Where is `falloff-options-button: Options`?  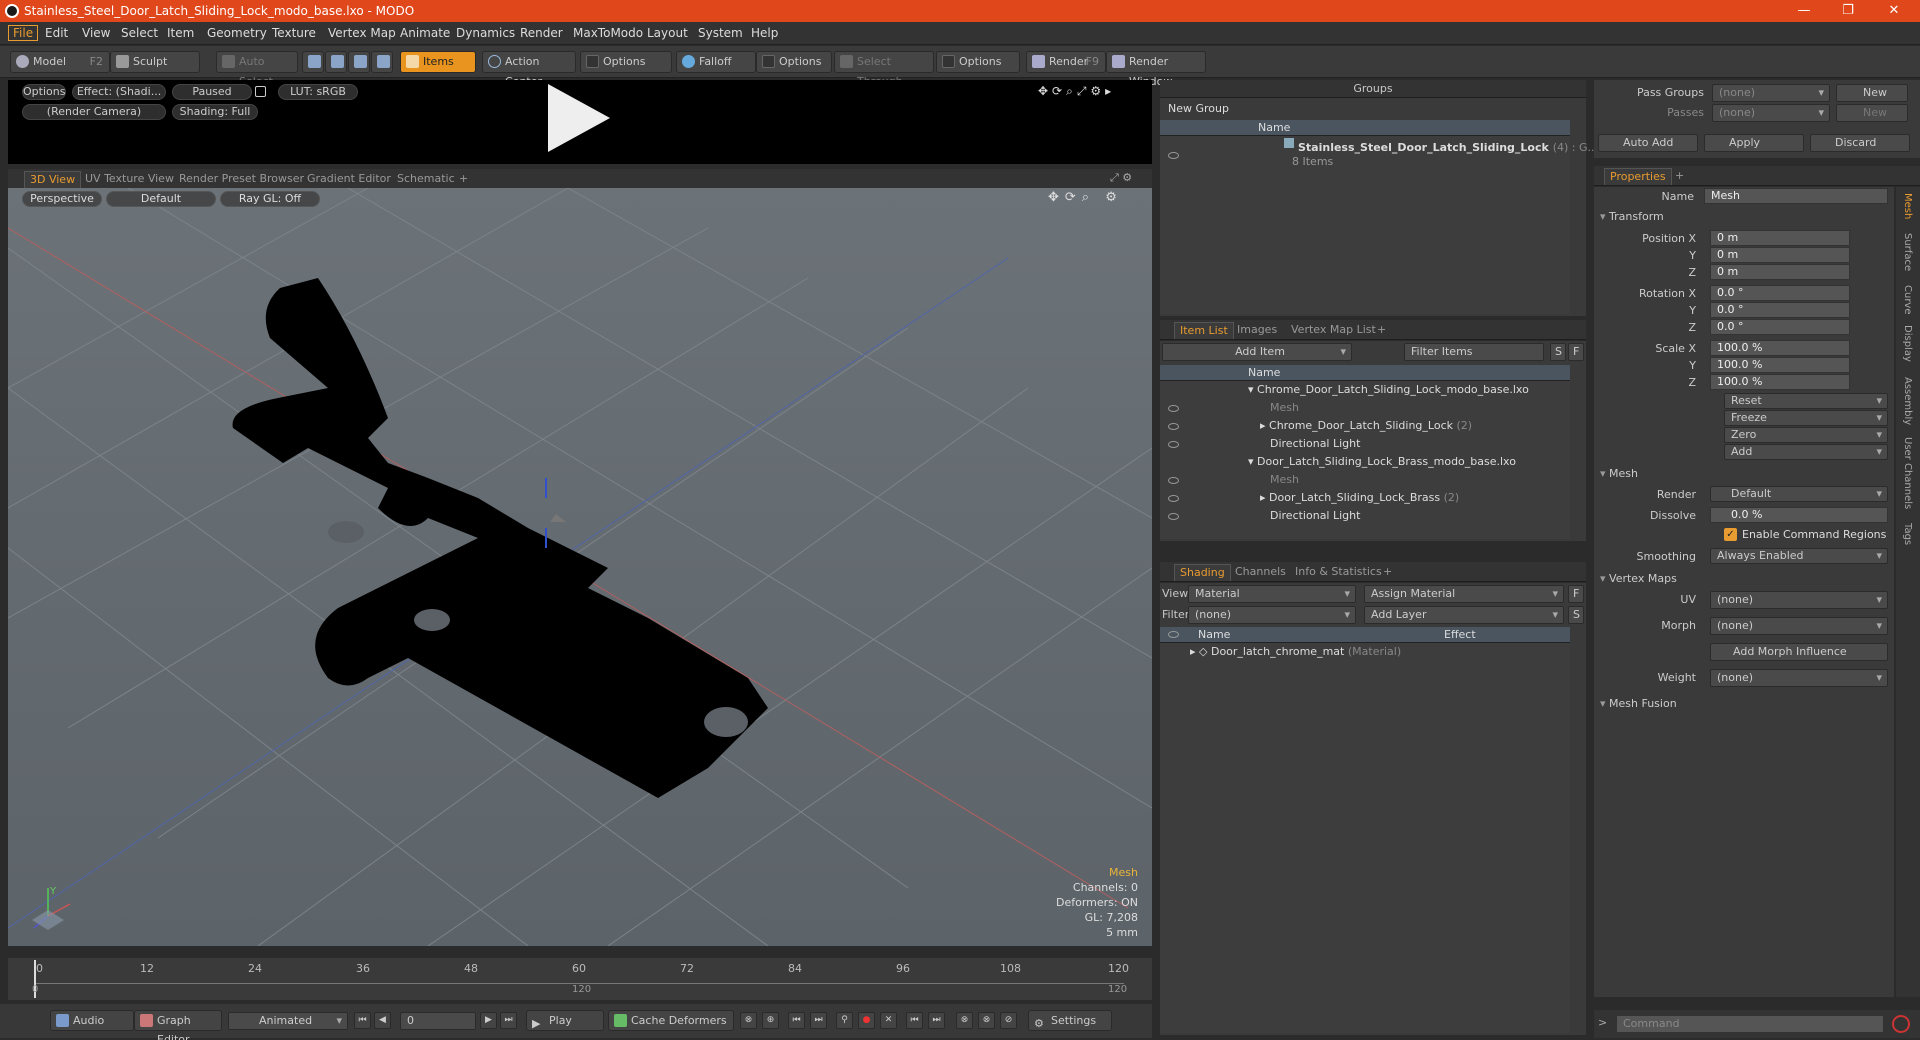
falloff-options-button: Options is located at coordinates (794, 62).